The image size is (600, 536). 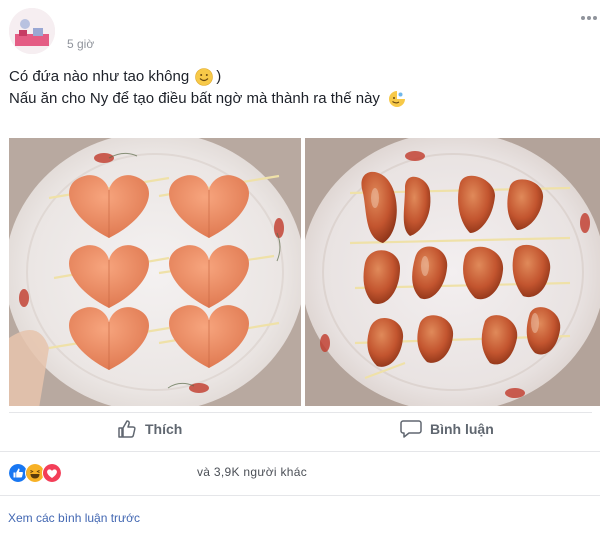 What do you see at coordinates (204, 77) in the screenshot?
I see `smile-emoji-icon` at bounding box center [204, 77].